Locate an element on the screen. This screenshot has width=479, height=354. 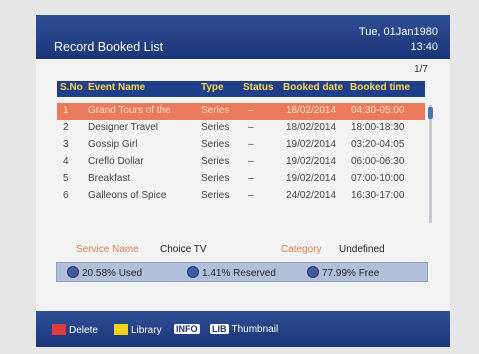
category-label: Category is located at coordinates (301, 249).